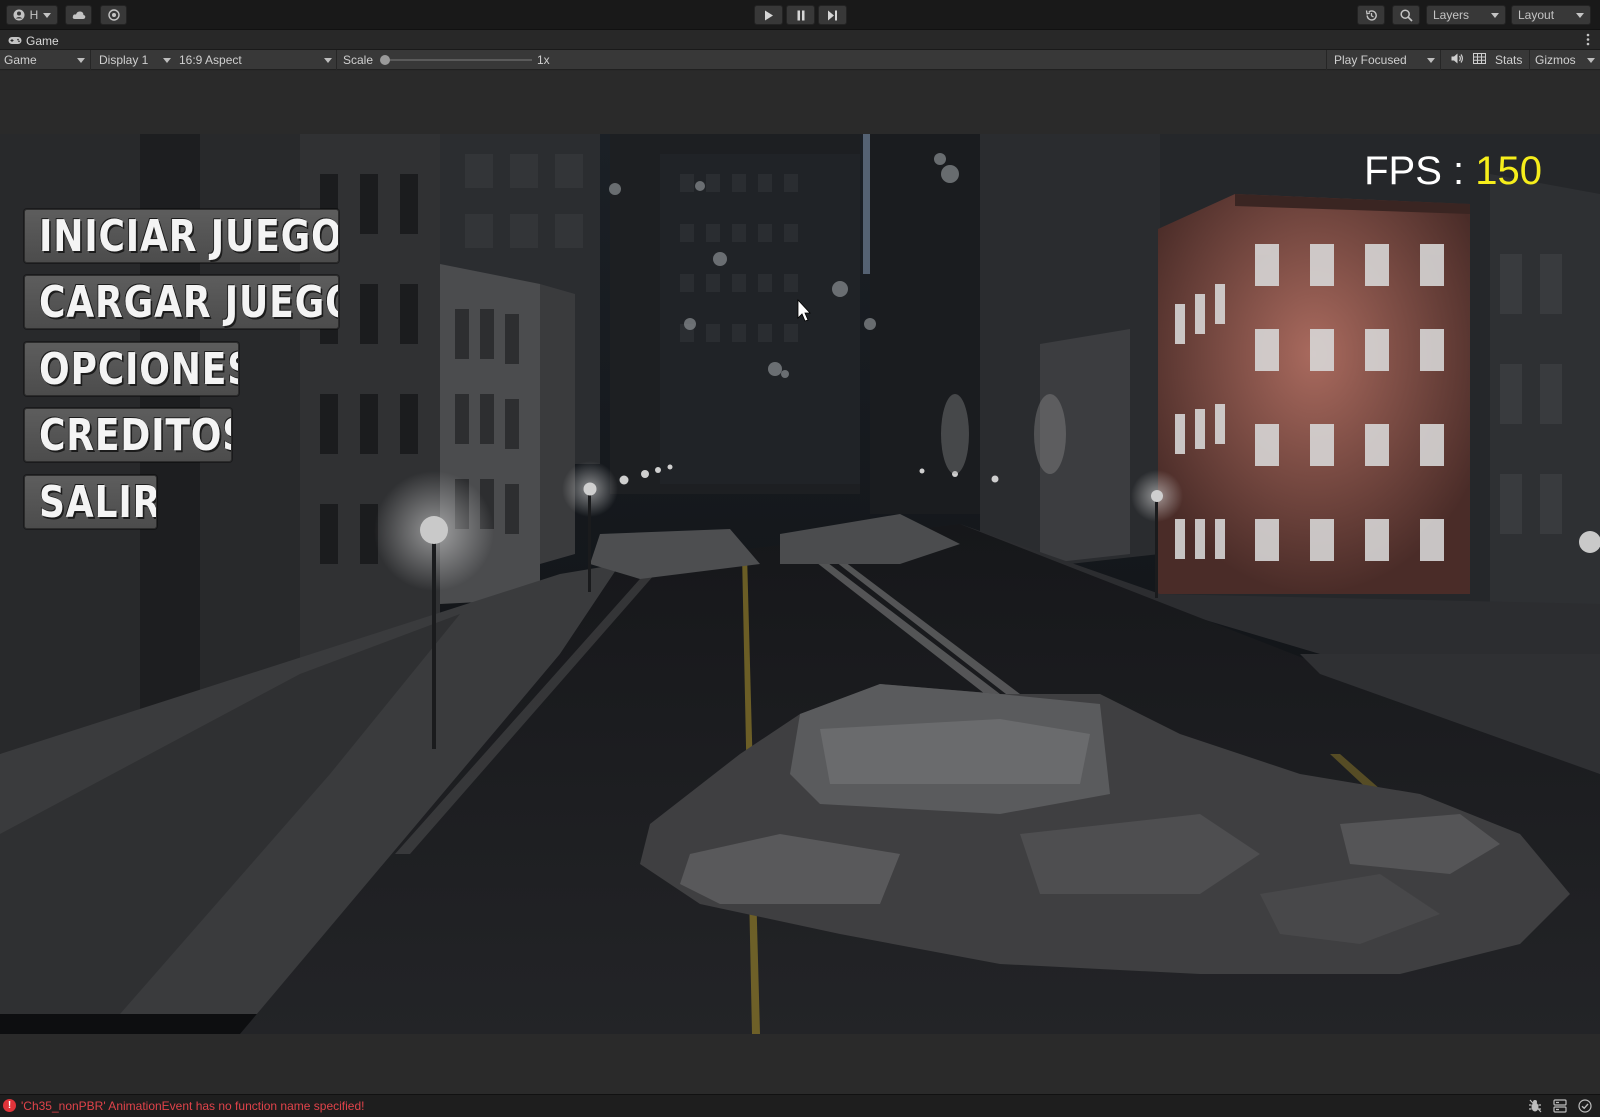 Image resolution: width=1600 pixels, height=1117 pixels. Describe the element at coordinates (1536, 15) in the screenshot. I see `layout-label: Layout` at that location.